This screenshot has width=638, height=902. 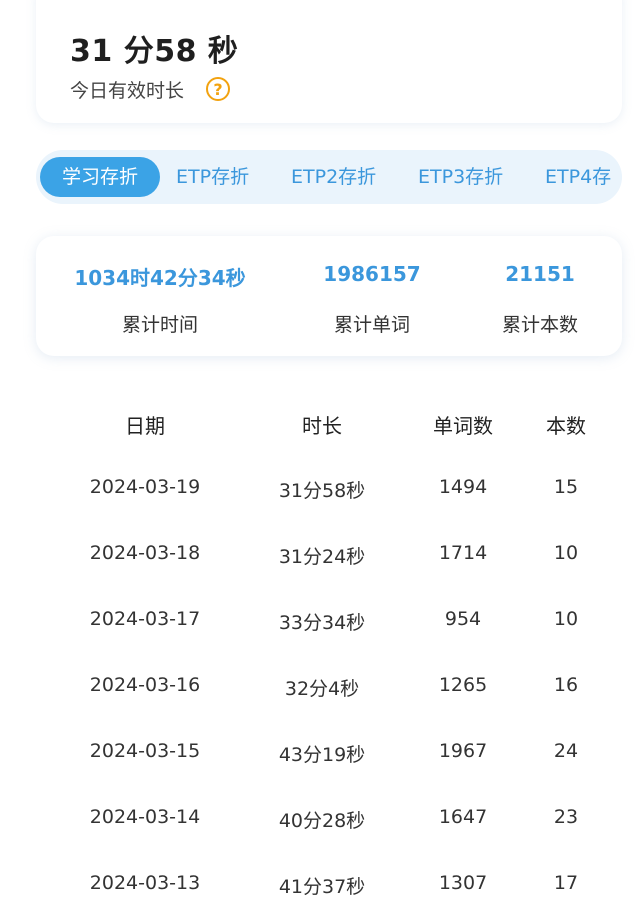 I want to click on table-row: 2024-03-17 33分34秒 954 10, so click(x=319, y=621).